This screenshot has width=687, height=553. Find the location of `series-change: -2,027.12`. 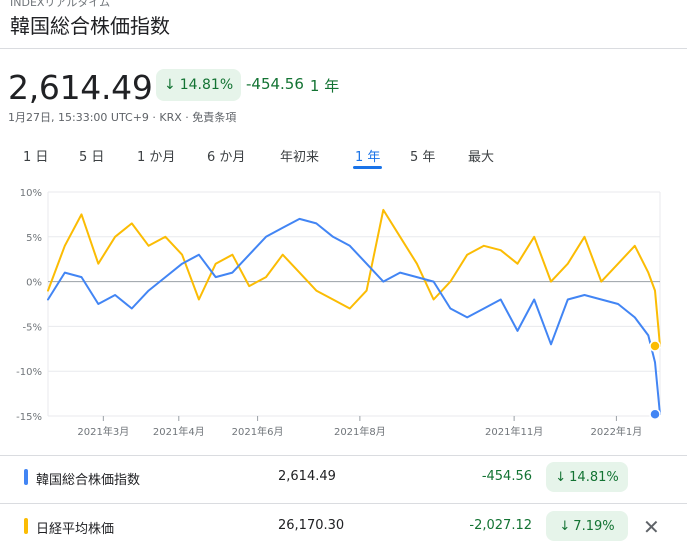

series-change: -2,027.12 is located at coordinates (500, 525).